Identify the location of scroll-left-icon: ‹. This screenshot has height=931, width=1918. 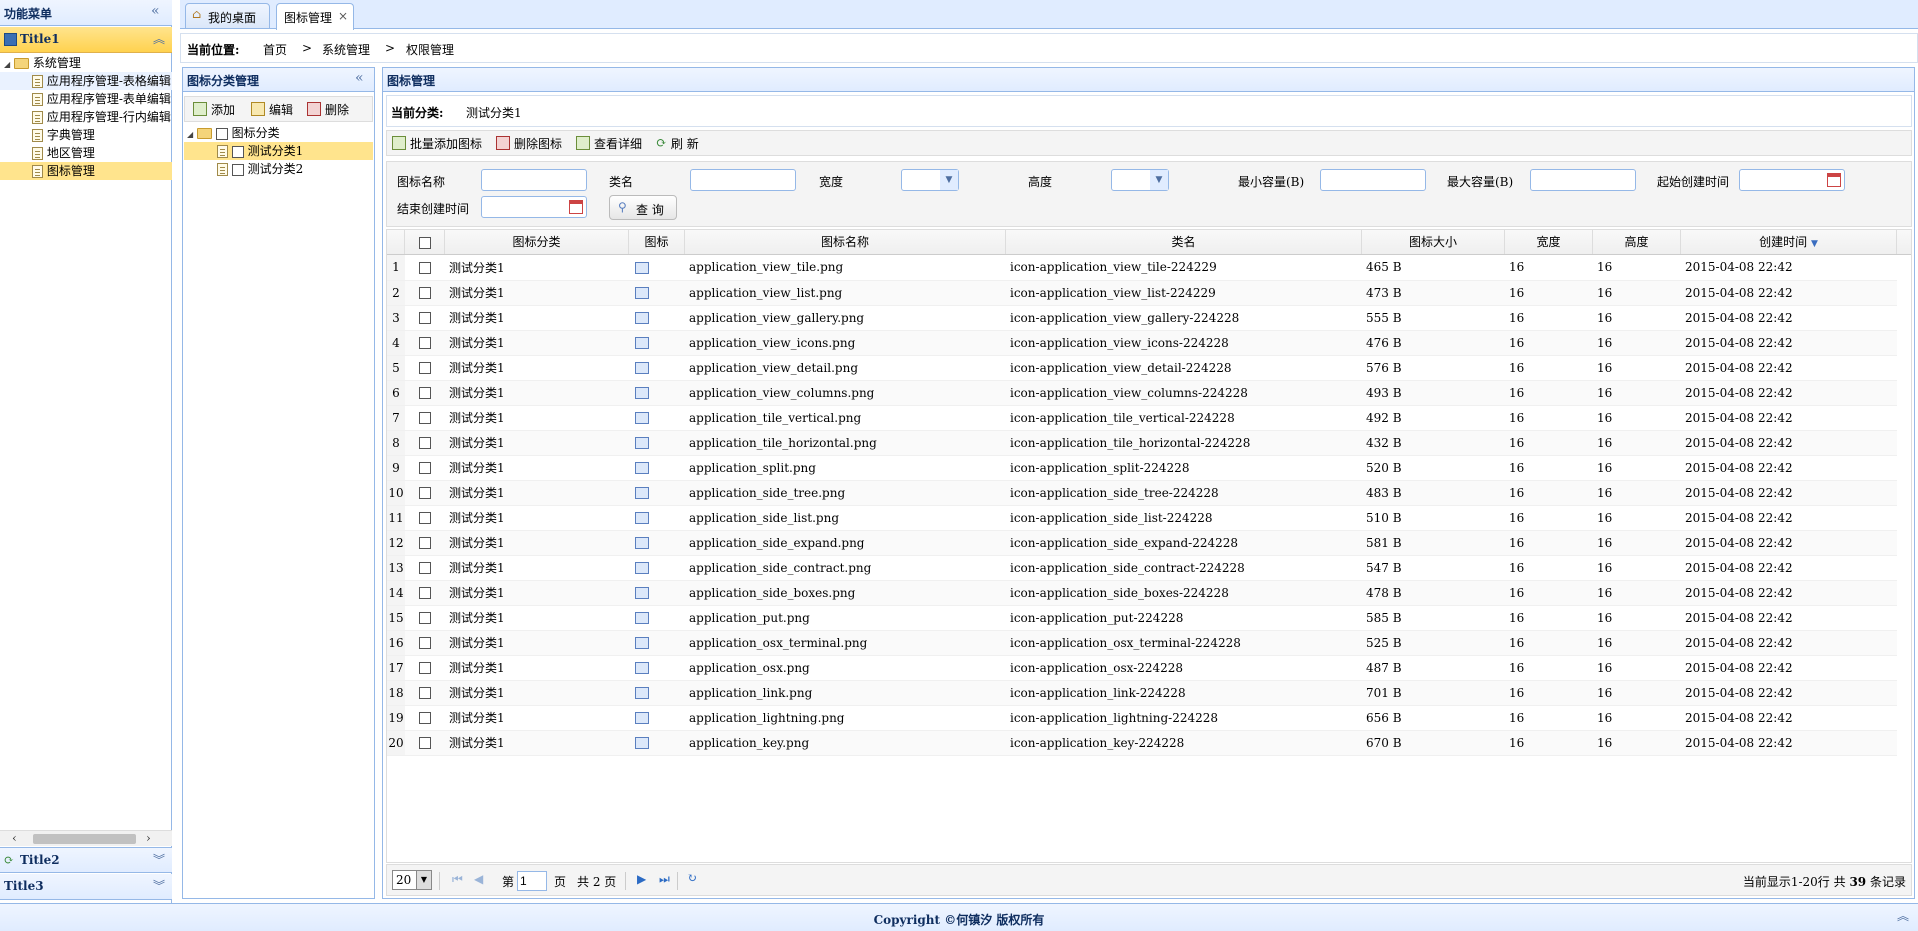
(14, 838).